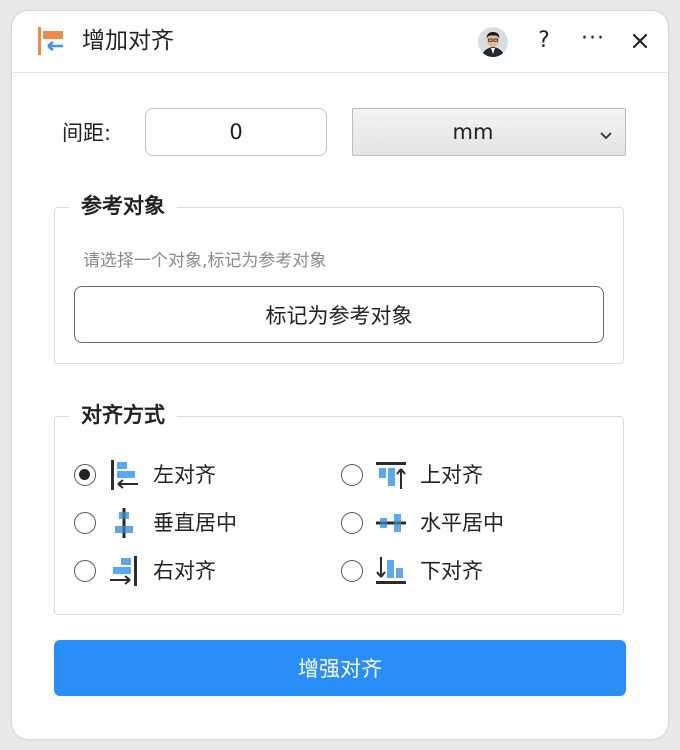  I want to click on align-bottom-icon, so click(391, 571).